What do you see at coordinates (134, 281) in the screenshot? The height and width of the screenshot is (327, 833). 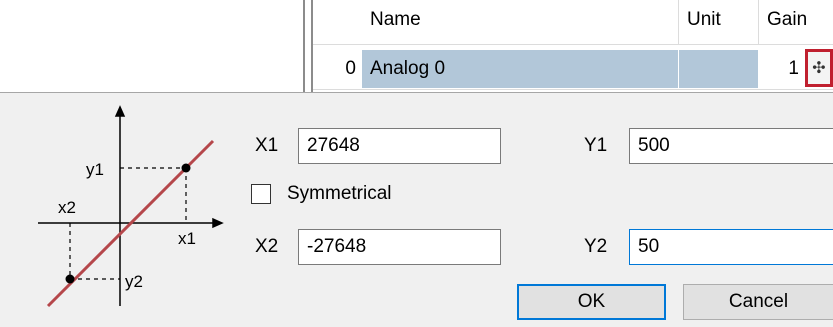 I see `diagram-label-y2: y2` at bounding box center [134, 281].